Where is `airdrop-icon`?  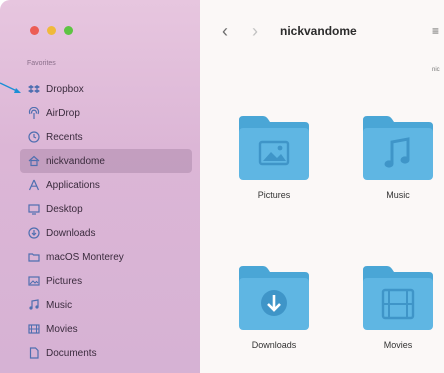
airdrop-icon is located at coordinates (34, 113).